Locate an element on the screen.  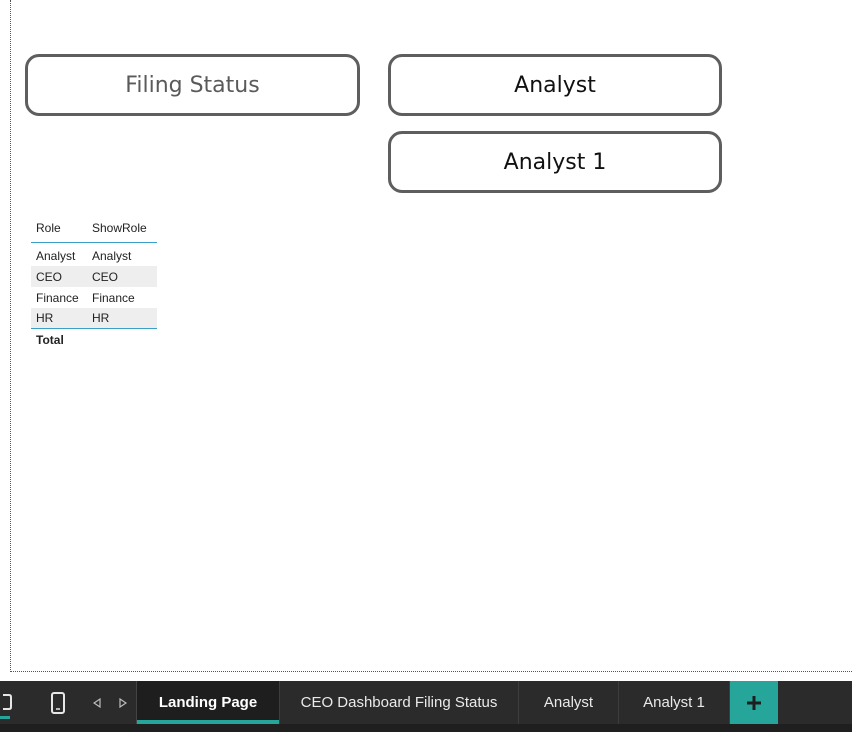
filing-status-button: Filing Status is located at coordinates (192, 85).